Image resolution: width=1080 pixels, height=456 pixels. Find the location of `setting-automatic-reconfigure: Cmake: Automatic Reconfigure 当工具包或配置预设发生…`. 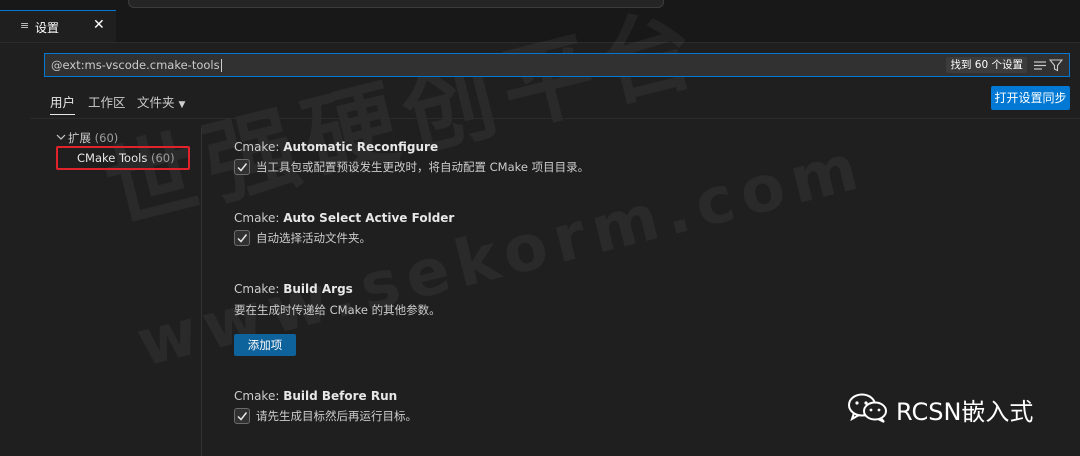

setting-automatic-reconfigure: Cmake: Automatic Reconfigure 当工具包或配置预设发生… is located at coordinates (411, 157).